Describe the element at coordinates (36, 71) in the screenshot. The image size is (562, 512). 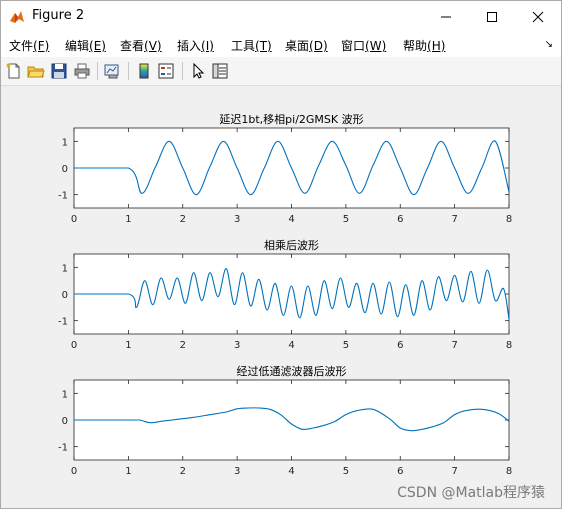
I see `open-file-icon` at that location.